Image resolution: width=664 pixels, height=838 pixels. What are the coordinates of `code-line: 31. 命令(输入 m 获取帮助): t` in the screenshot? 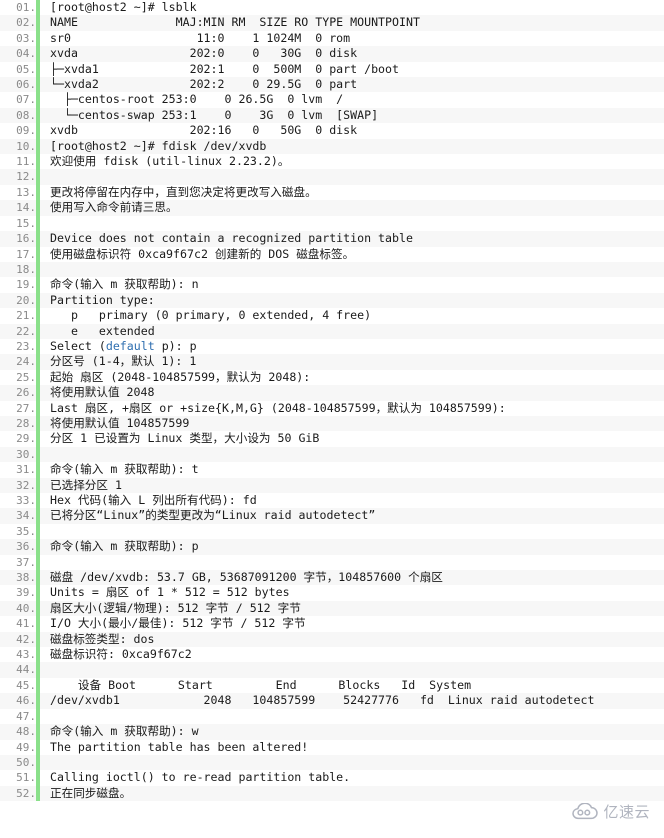 It's located at (332, 470).